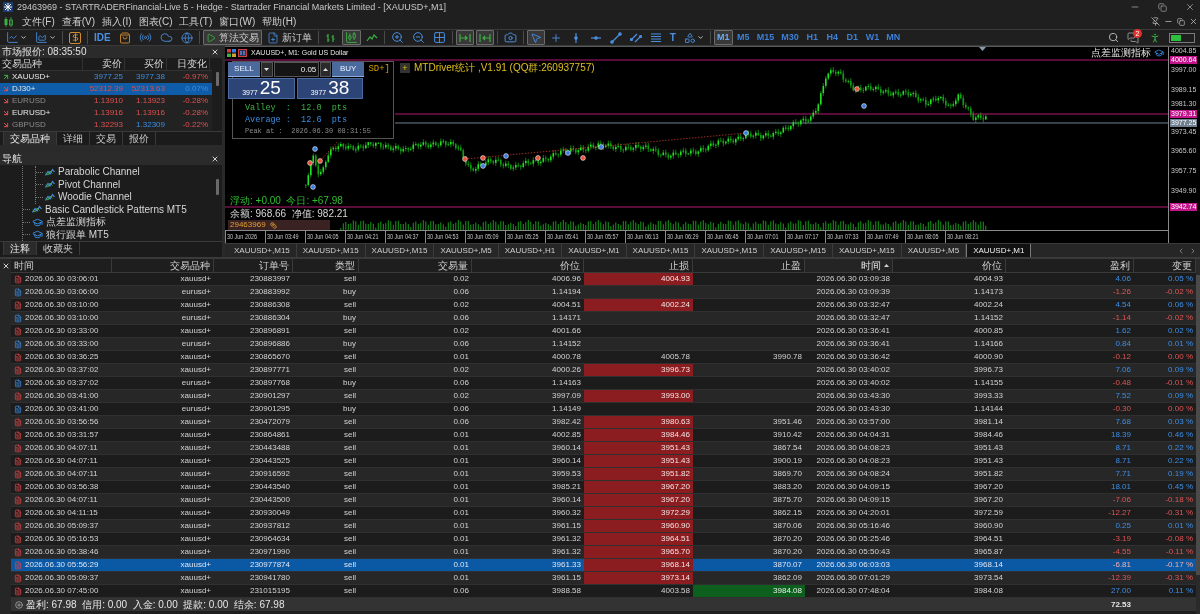  I want to click on chart-tab: XAUUSD+,M5, so click(466, 250).